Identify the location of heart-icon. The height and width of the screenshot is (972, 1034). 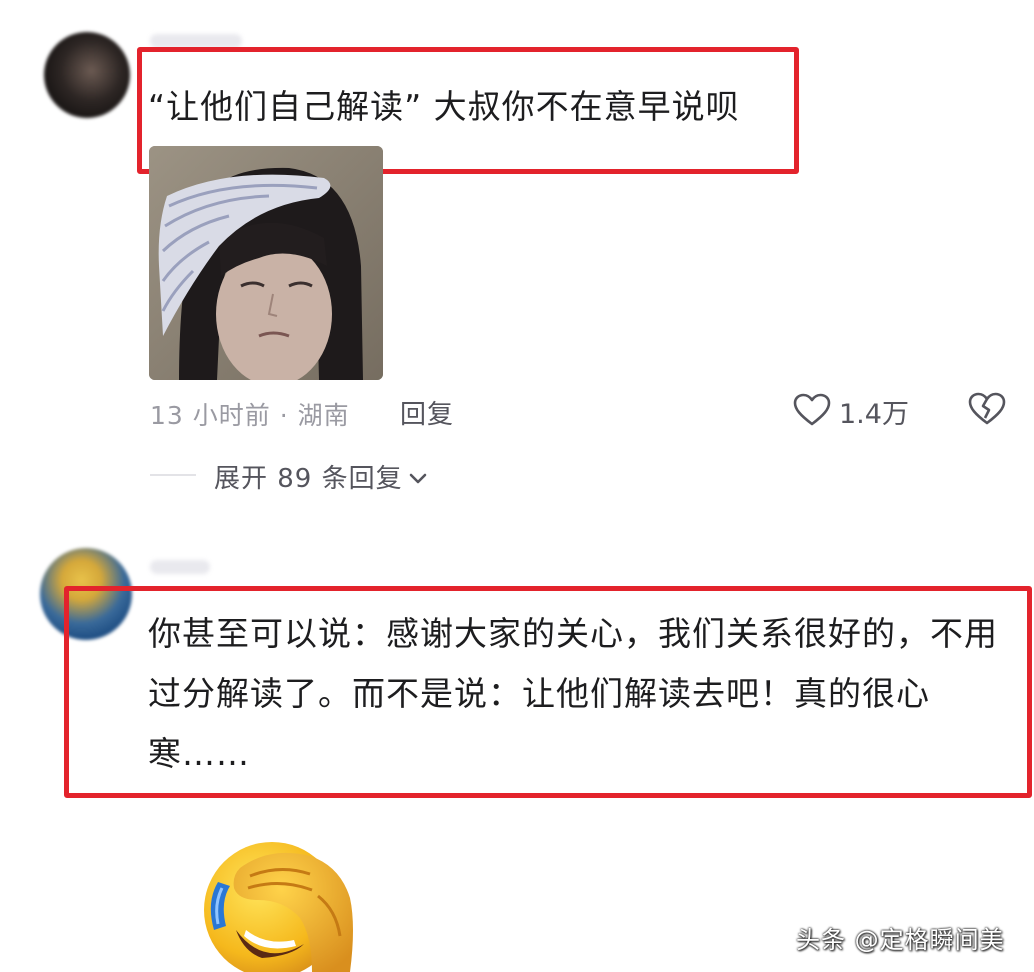
(812, 412).